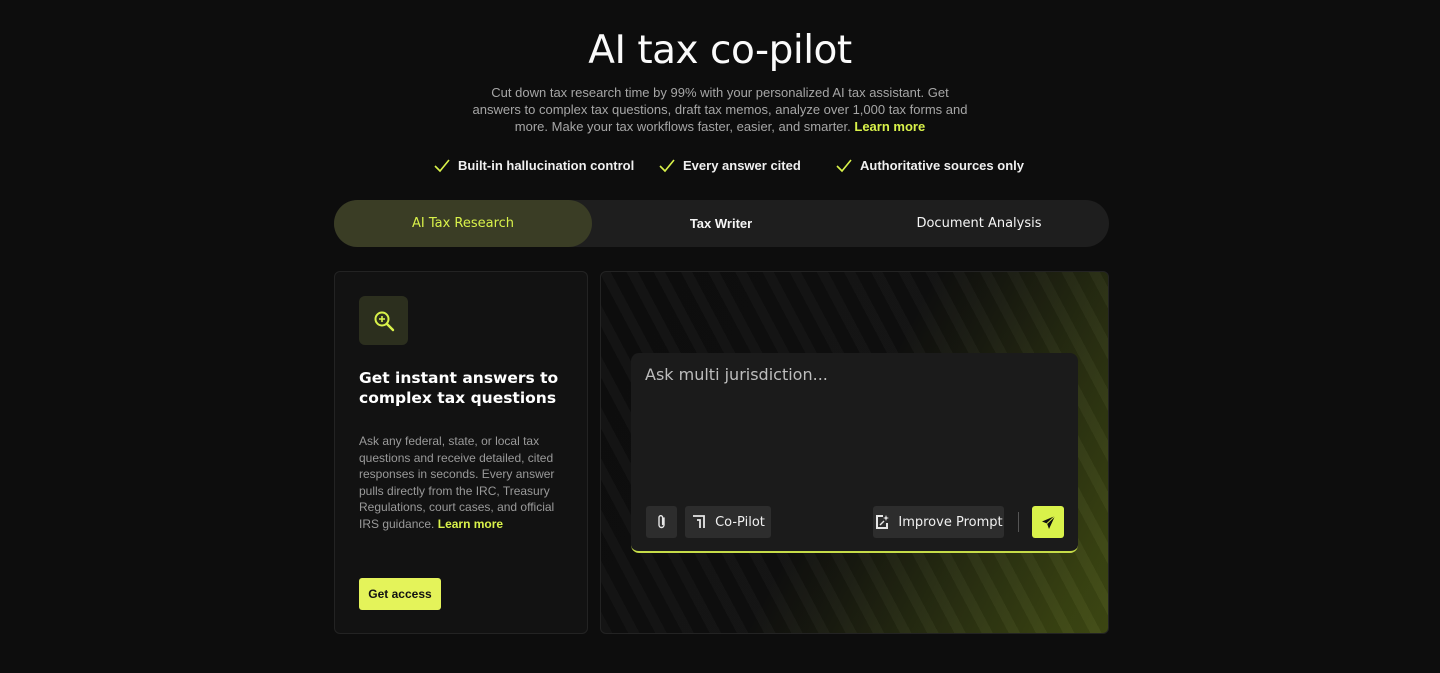  Describe the element at coordinates (742, 165) in the screenshot. I see `feature-label: Every answer cited` at that location.